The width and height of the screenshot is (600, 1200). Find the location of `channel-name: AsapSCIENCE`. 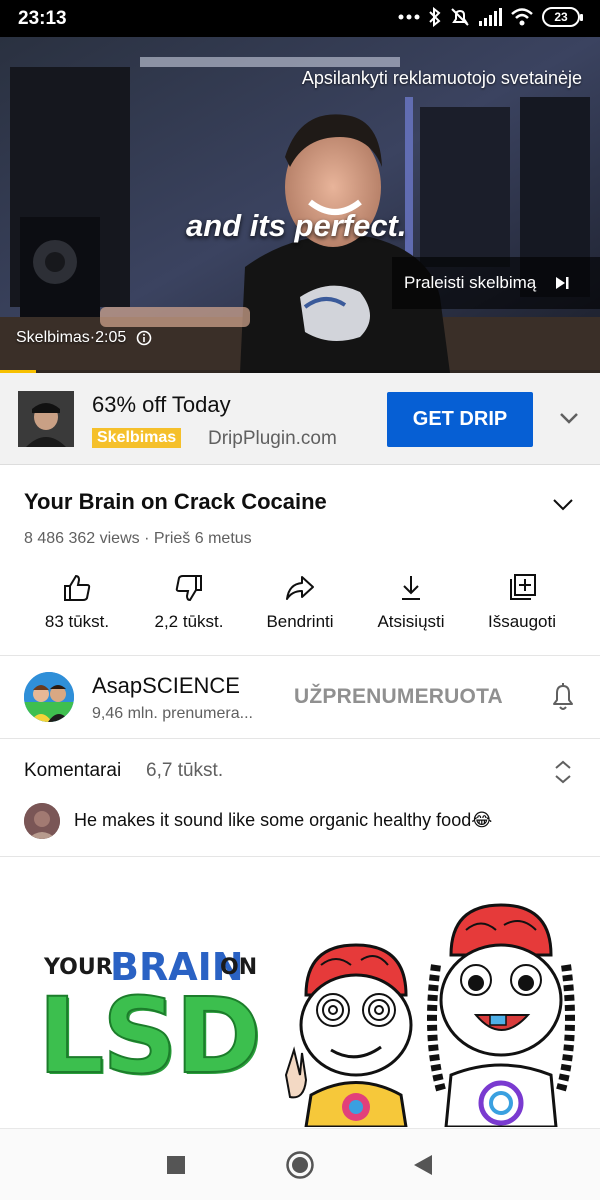

channel-name: AsapSCIENCE is located at coordinates (166, 686).